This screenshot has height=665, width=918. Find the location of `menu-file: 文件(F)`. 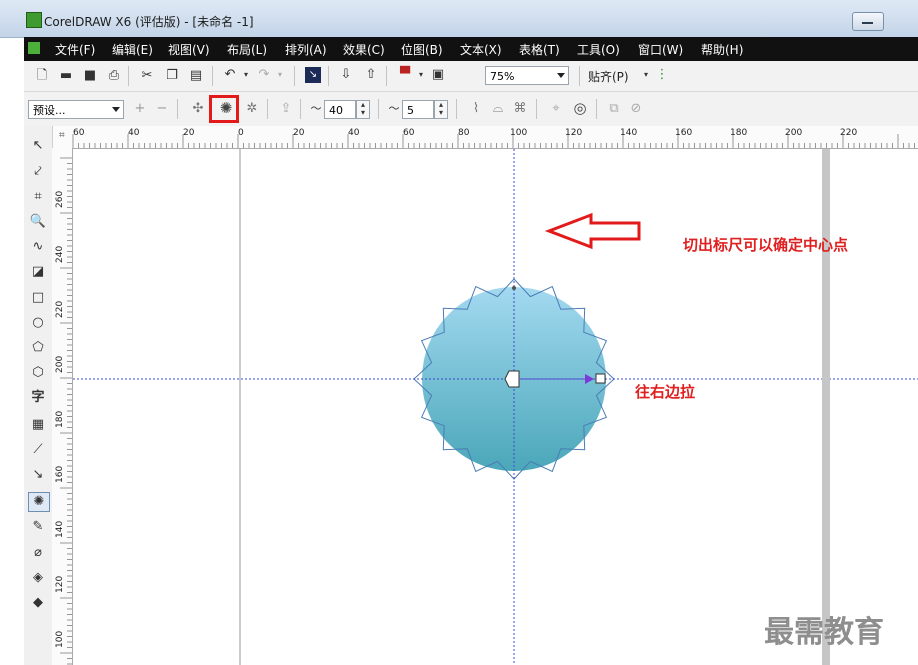

menu-file: 文件(F) is located at coordinates (75, 49).